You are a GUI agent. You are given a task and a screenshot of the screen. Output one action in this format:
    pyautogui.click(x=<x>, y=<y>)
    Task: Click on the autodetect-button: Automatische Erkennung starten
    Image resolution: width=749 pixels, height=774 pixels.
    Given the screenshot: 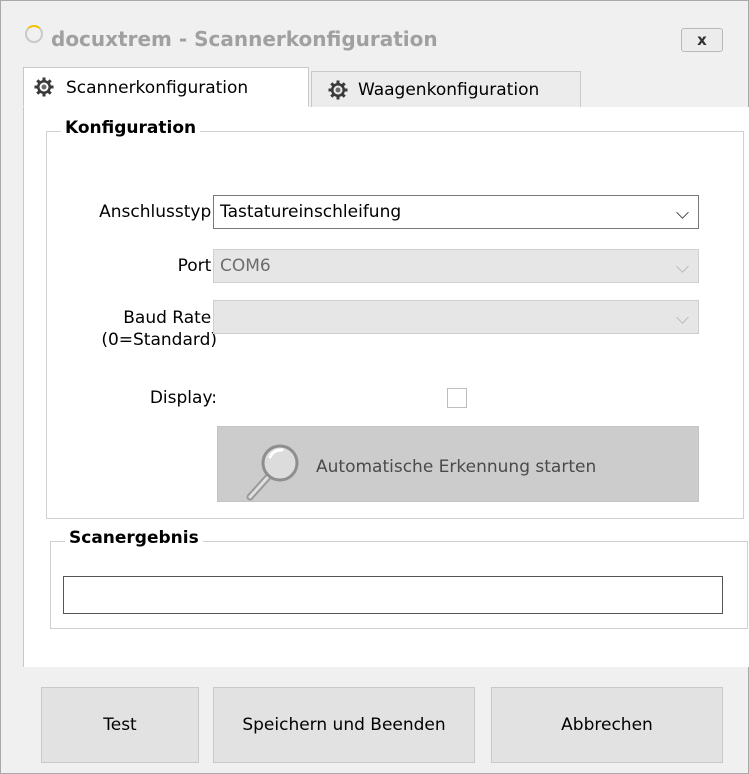 What is the action you would take?
    pyautogui.click(x=458, y=464)
    